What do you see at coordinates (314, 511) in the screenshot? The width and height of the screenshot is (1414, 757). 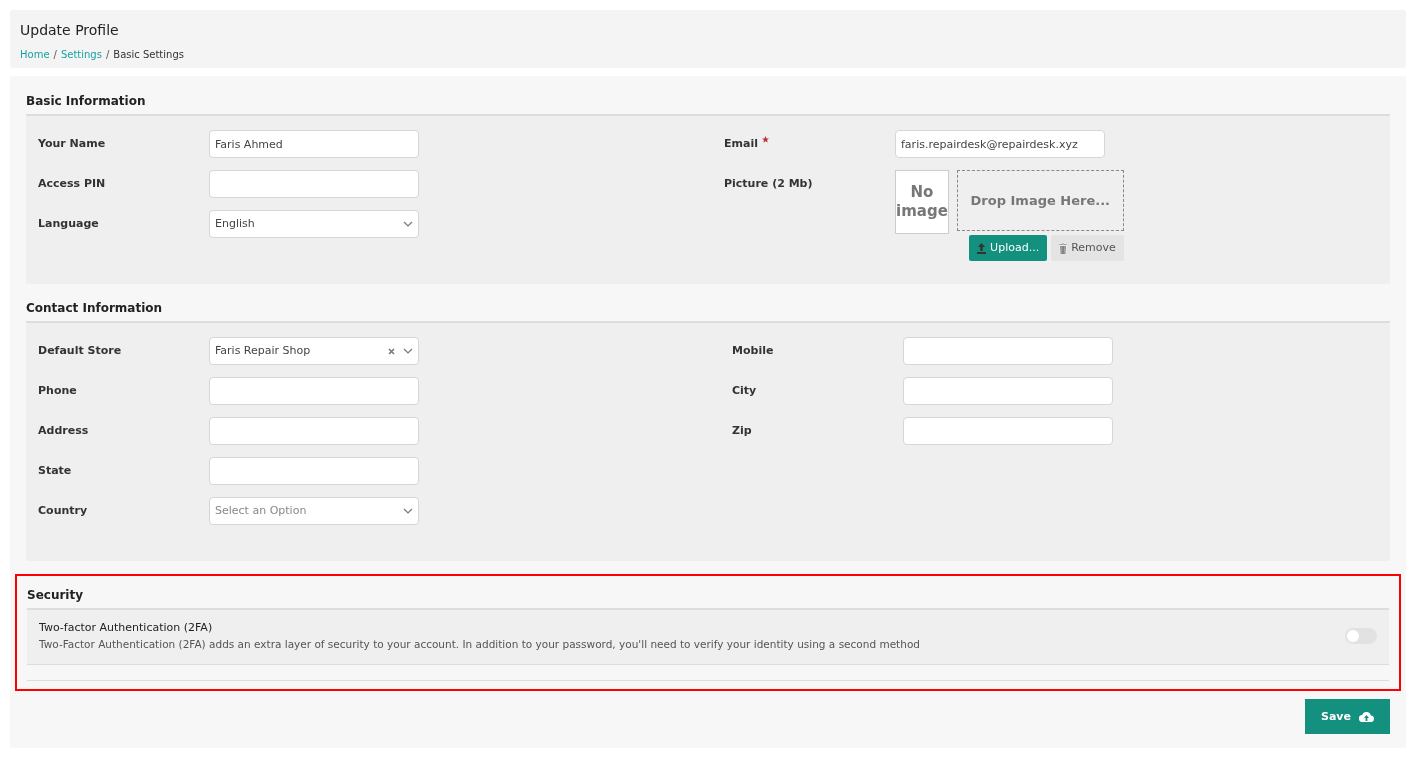 I see `select-field: Select an Option` at bounding box center [314, 511].